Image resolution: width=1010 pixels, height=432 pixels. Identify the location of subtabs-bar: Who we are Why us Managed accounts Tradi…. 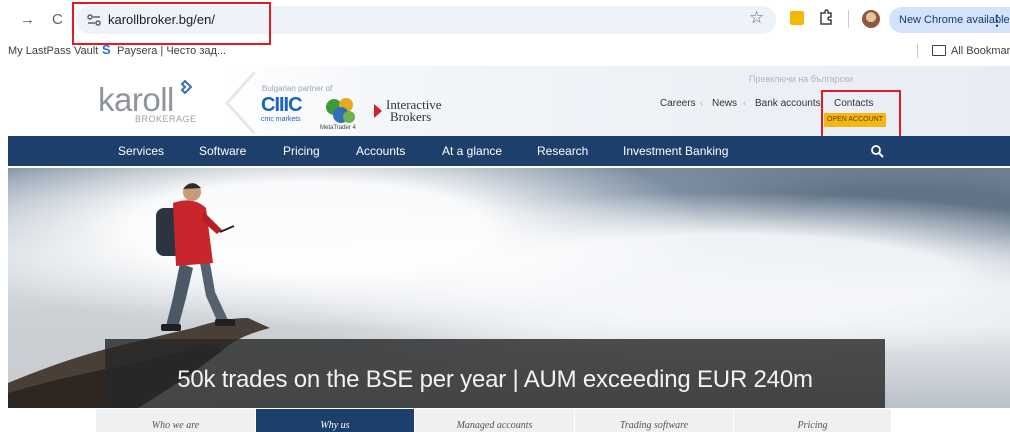
(494, 420).